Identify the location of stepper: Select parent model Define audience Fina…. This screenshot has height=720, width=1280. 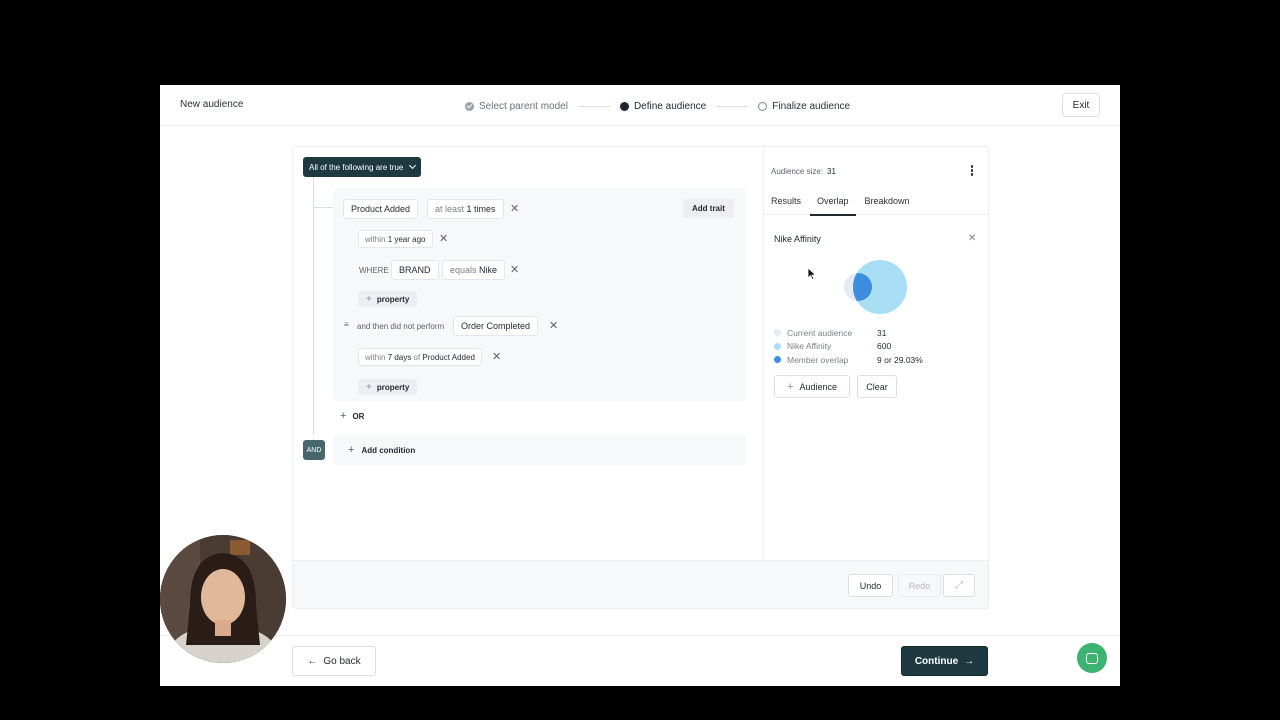
(657, 106).